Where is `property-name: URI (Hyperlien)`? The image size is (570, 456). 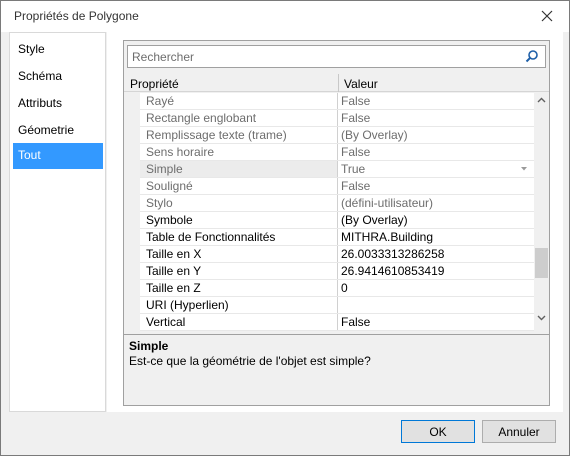
property-name: URI (Hyperlien) is located at coordinates (238, 305).